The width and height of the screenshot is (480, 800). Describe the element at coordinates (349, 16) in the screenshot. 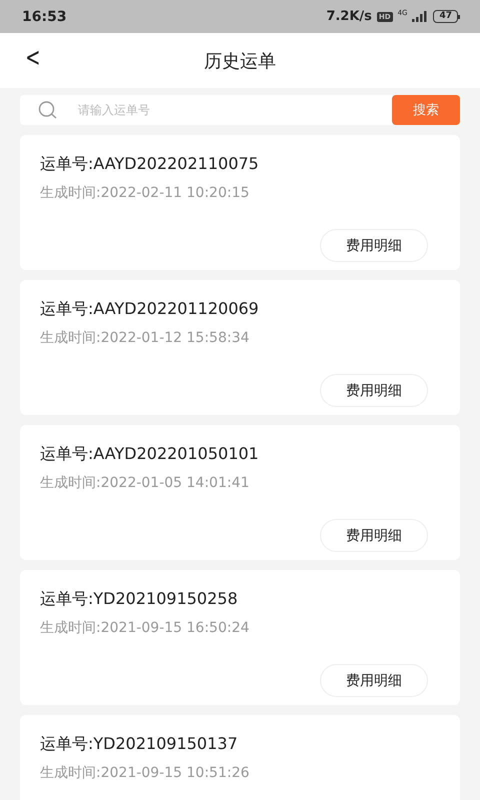

I see `network-speed: 7.2K/s` at that location.